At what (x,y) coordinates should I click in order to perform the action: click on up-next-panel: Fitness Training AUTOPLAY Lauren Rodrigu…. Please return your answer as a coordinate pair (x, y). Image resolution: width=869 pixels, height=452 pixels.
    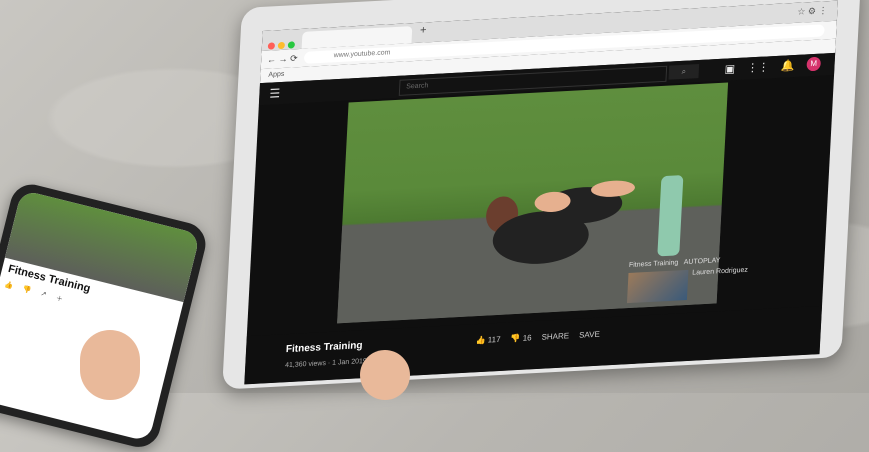
    Looking at the image, I should click on (717, 278).